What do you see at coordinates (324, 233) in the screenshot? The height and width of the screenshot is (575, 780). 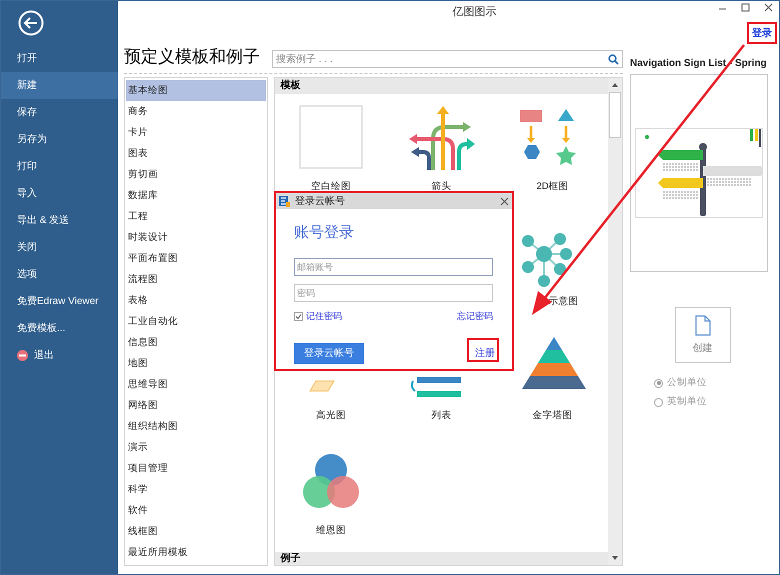 I see `dialog-heading: 账号登录` at bounding box center [324, 233].